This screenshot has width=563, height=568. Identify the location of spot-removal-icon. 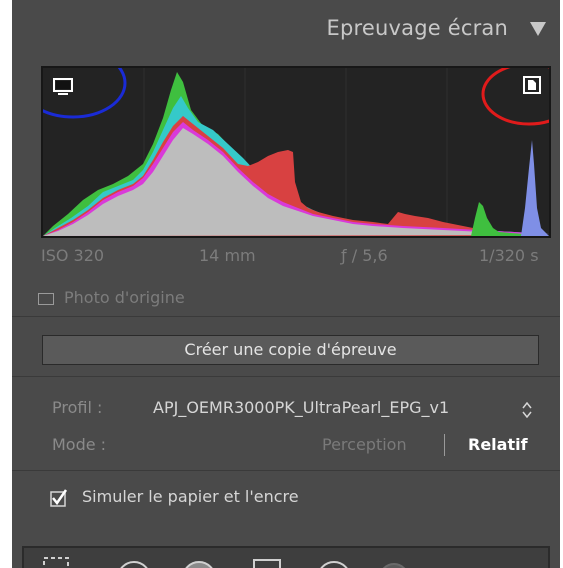
(134, 564).